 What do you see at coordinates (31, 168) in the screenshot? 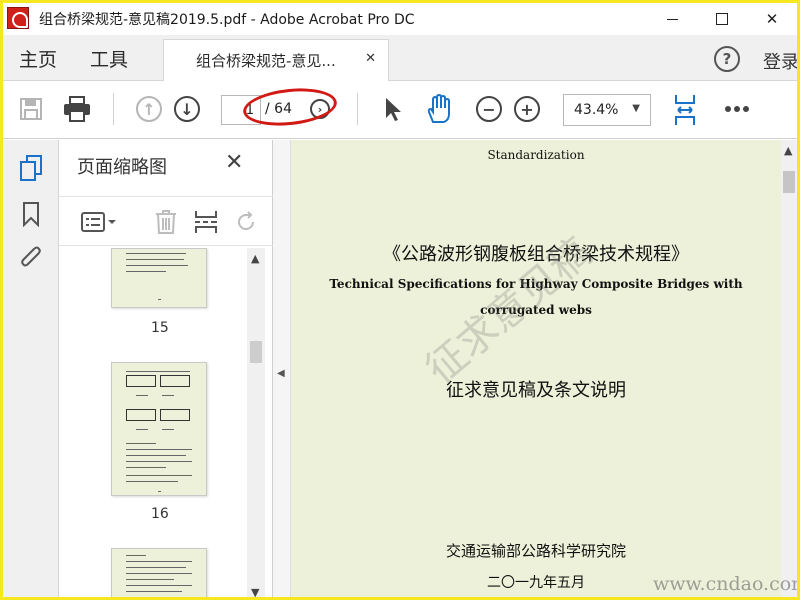
I see `page-thumbnails-icon` at bounding box center [31, 168].